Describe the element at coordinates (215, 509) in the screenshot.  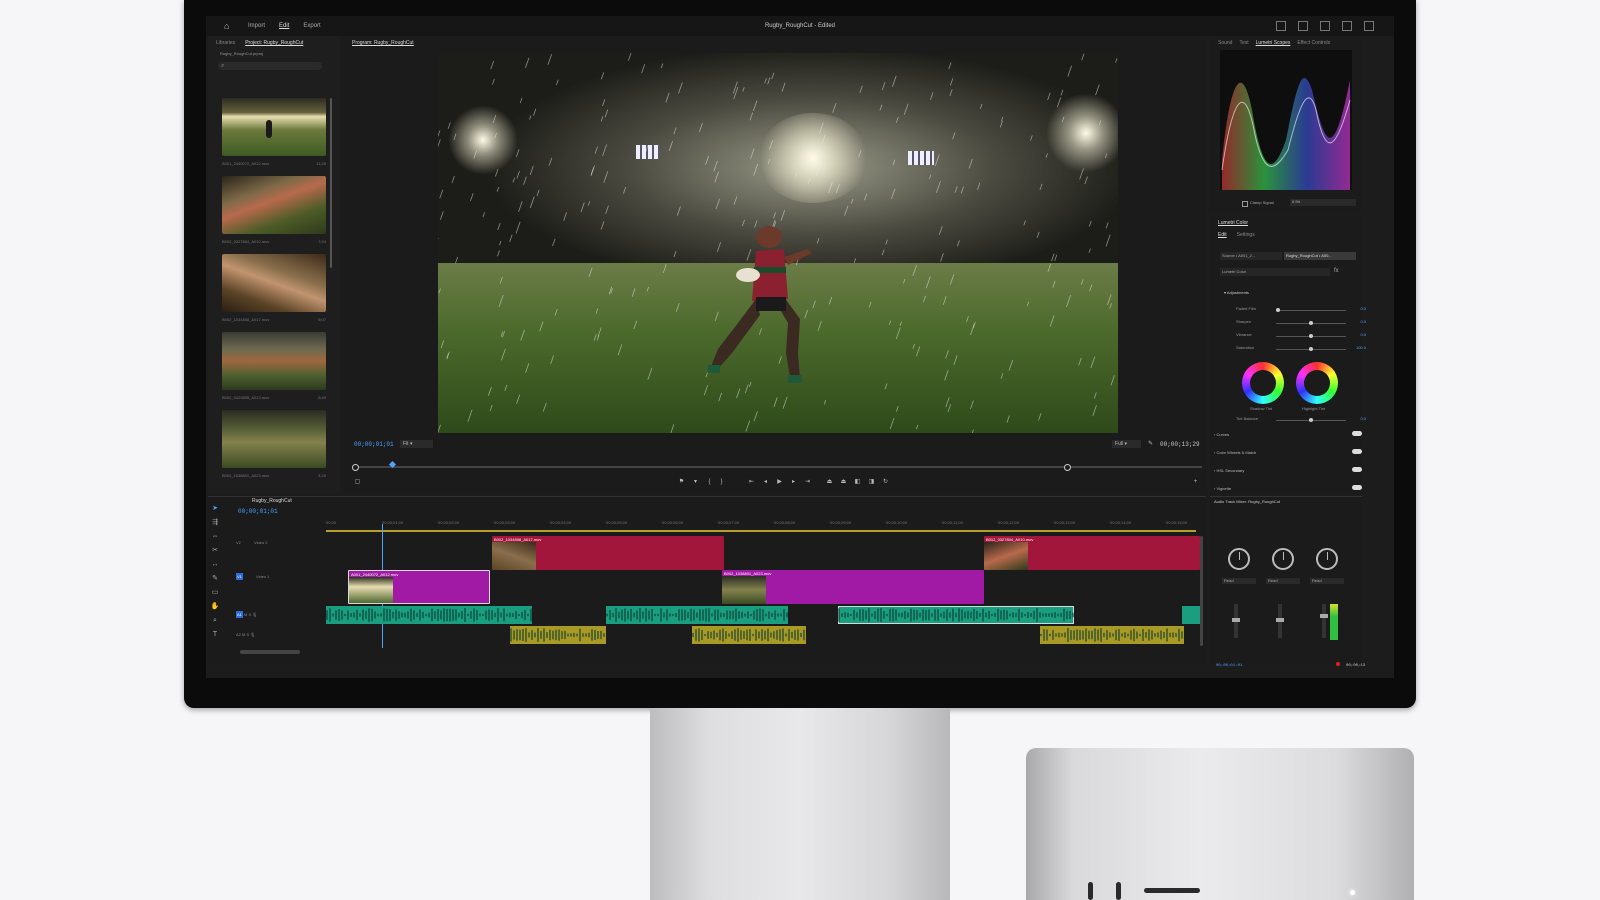
I see `selection-tool-icon: ➤` at that location.